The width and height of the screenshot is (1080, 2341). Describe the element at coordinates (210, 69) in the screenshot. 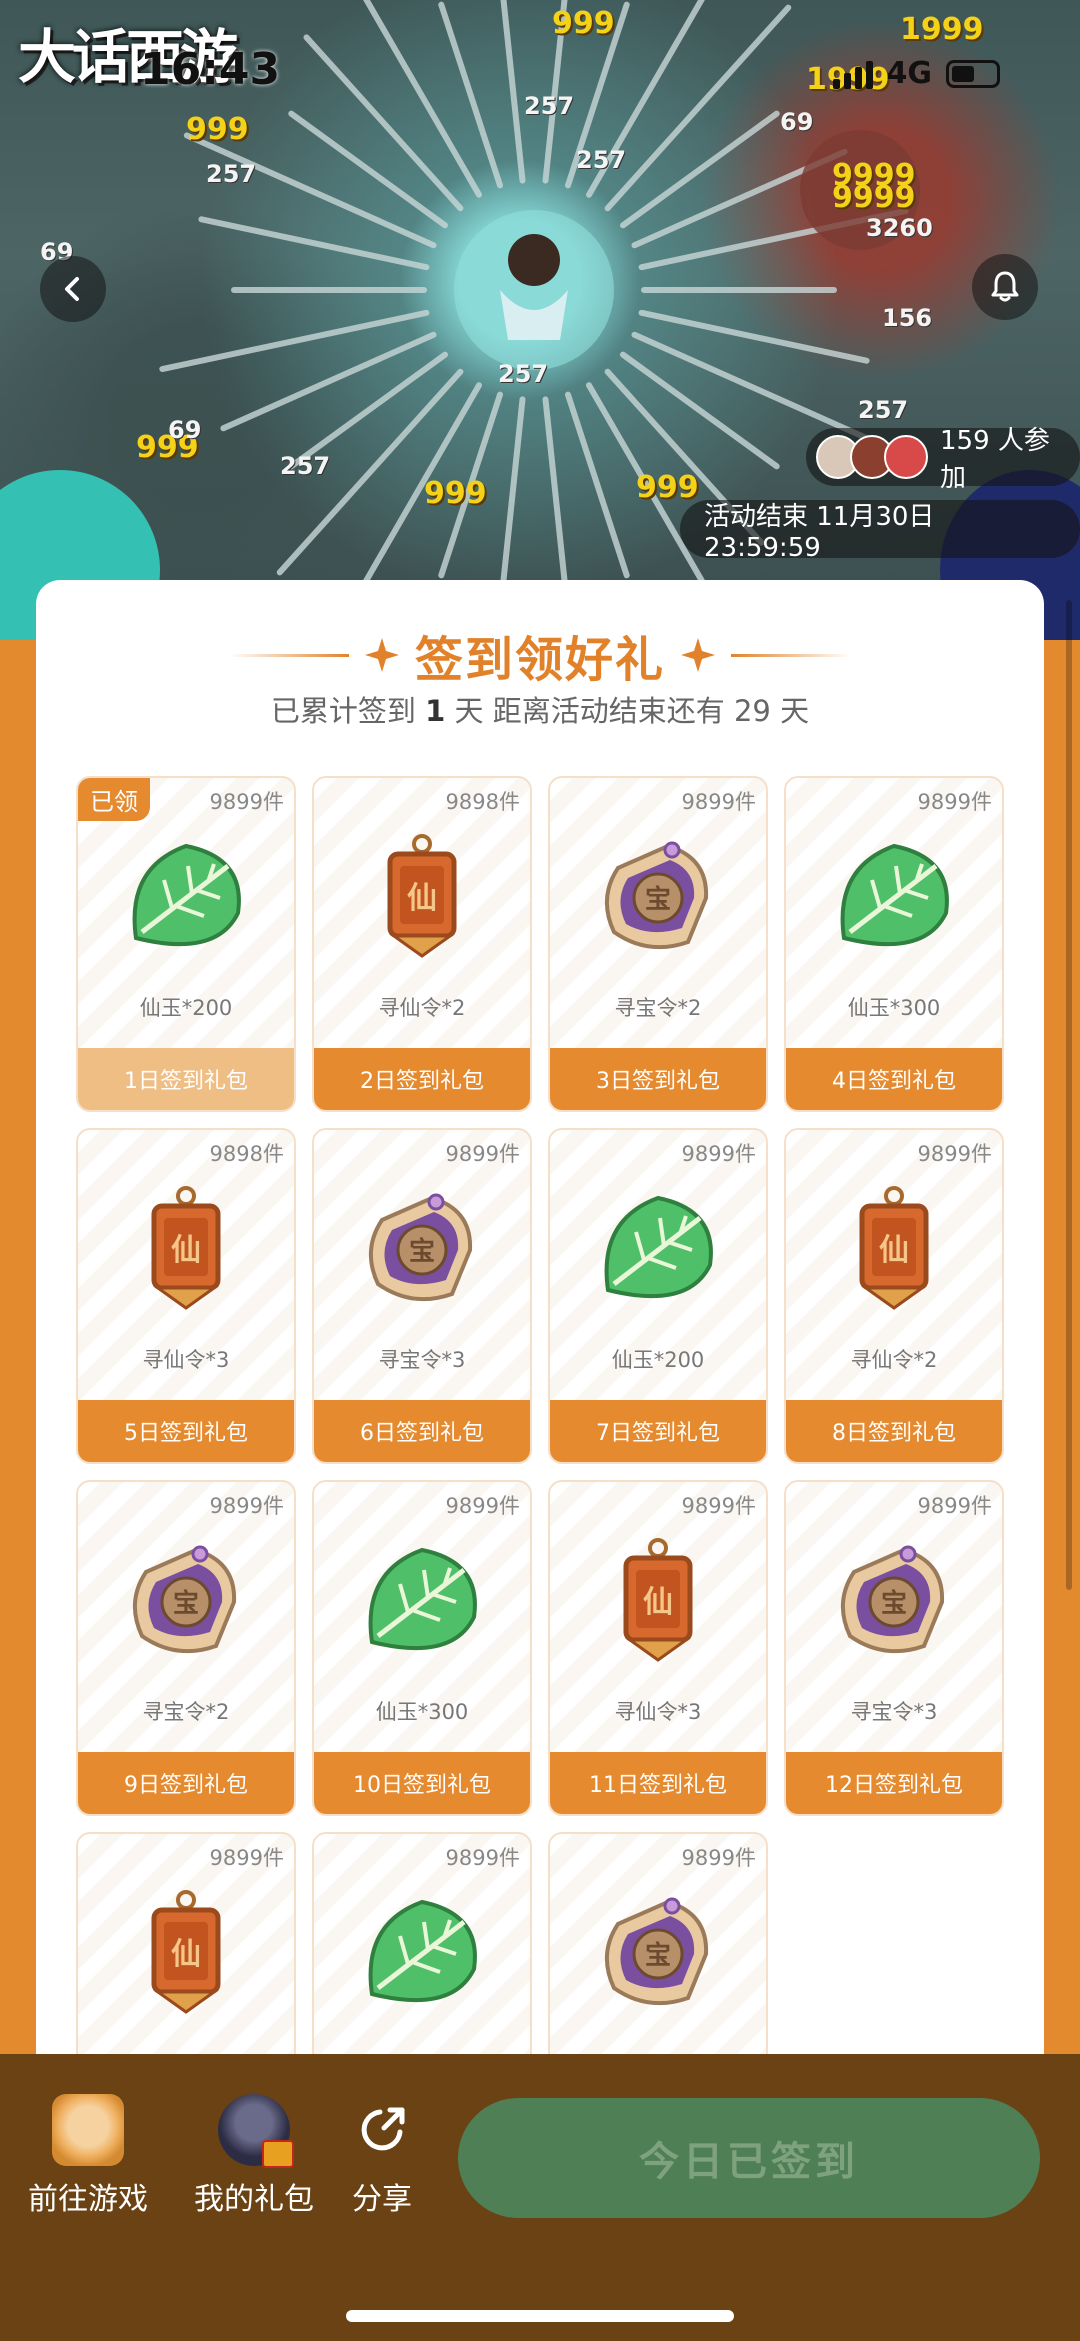

I see `status-time: 16:43` at that location.